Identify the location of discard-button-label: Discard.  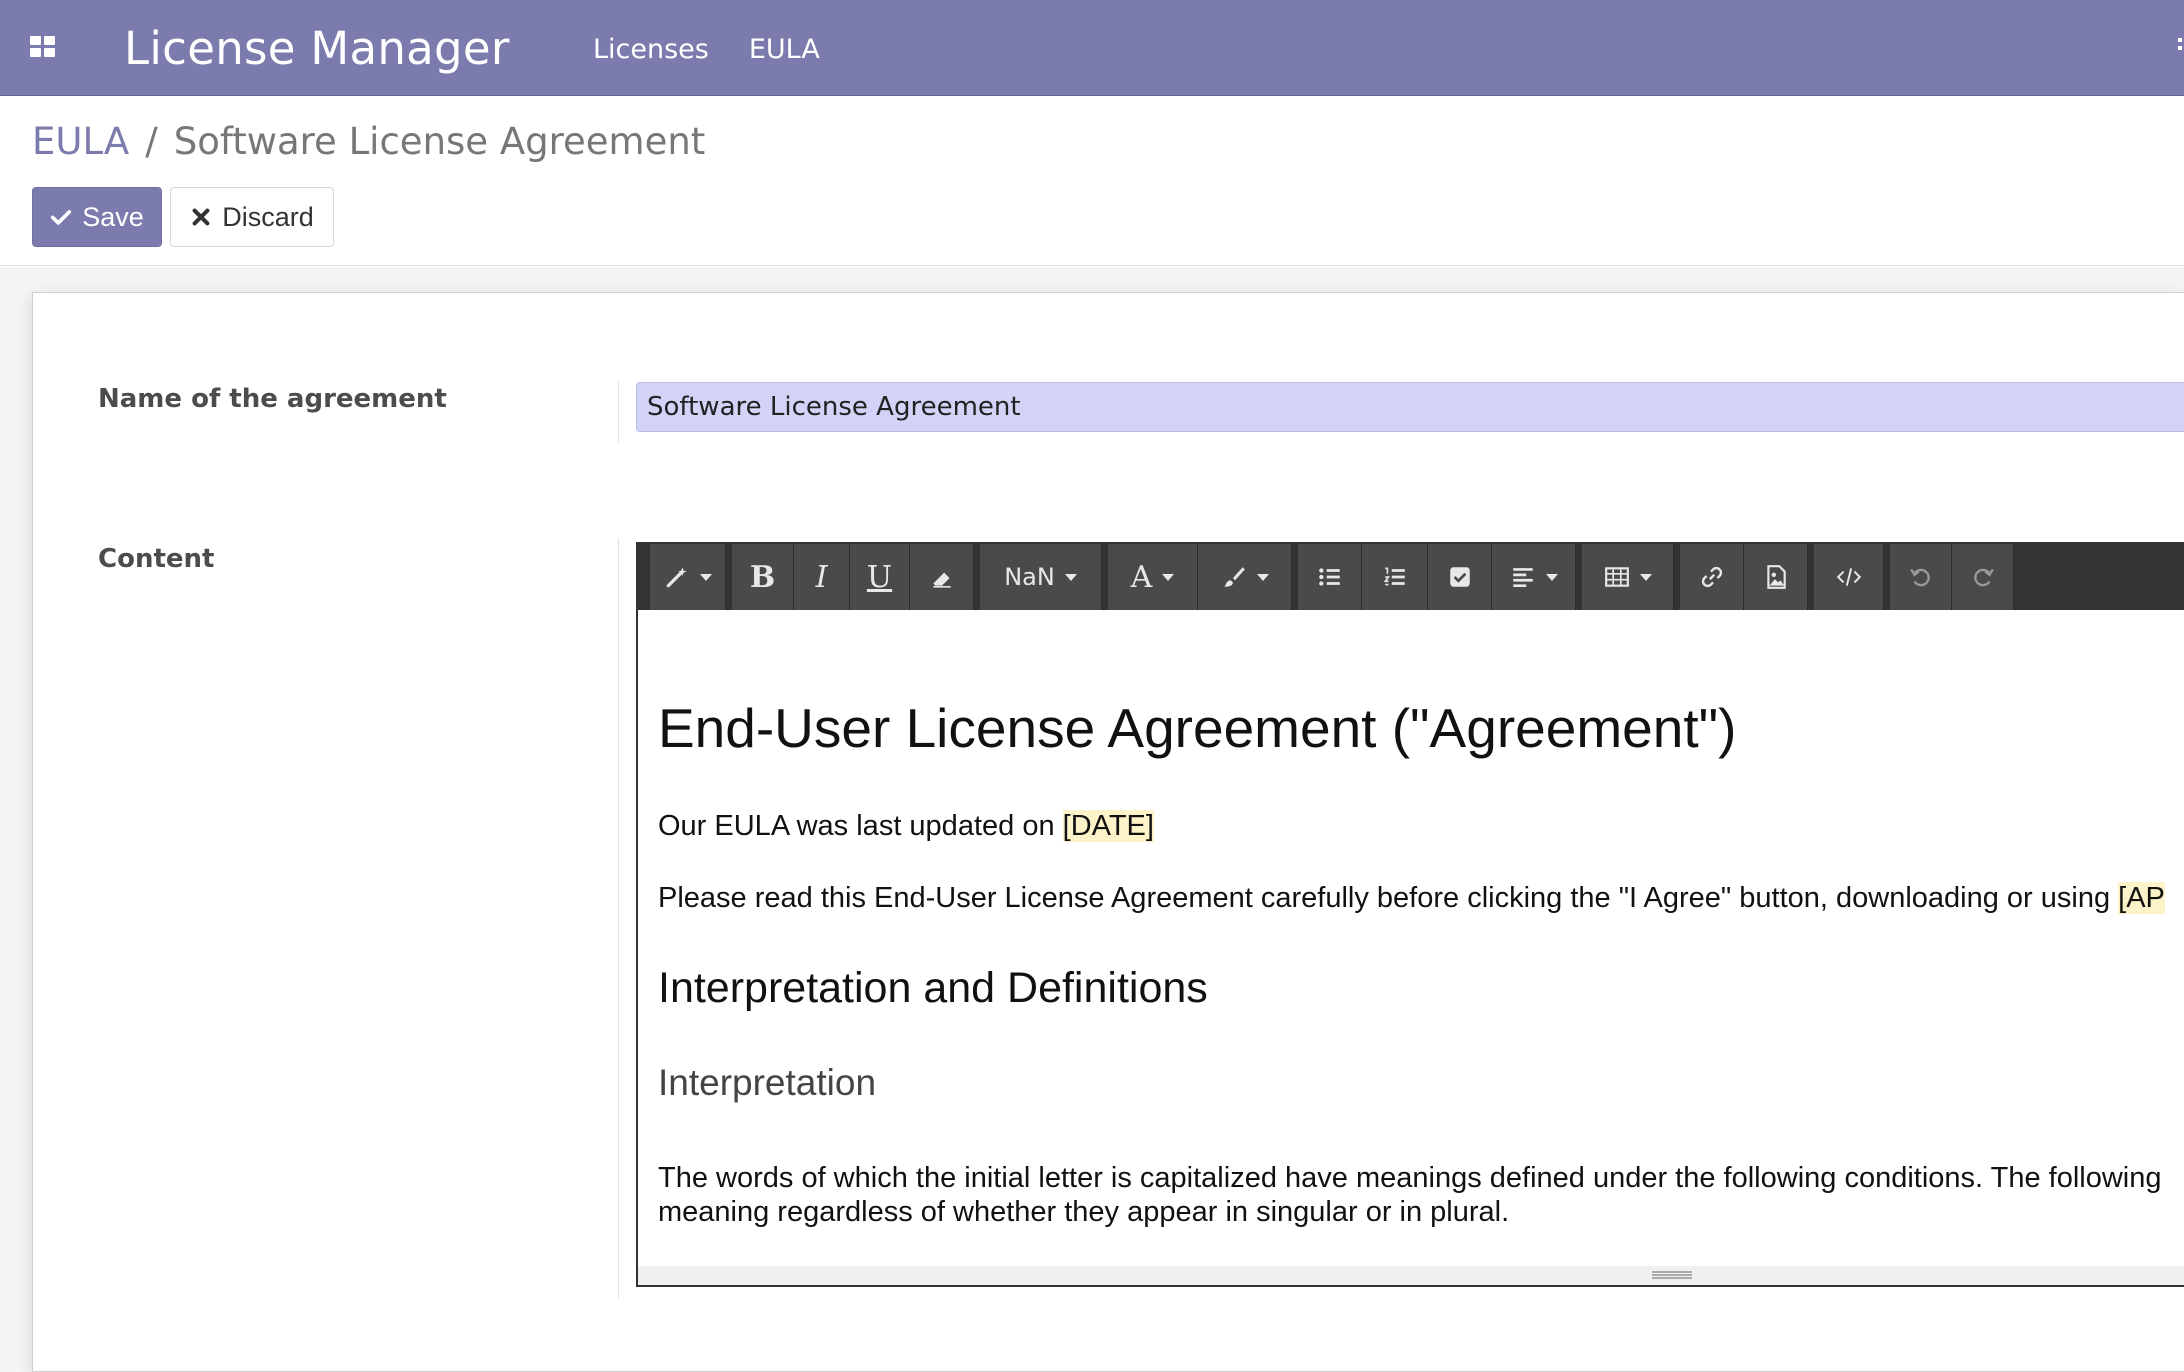
(268, 216).